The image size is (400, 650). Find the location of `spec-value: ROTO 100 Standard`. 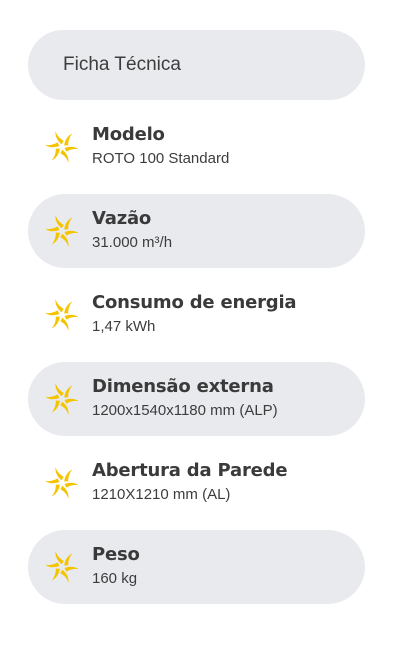

spec-value: ROTO 100 Standard is located at coordinates (161, 158).